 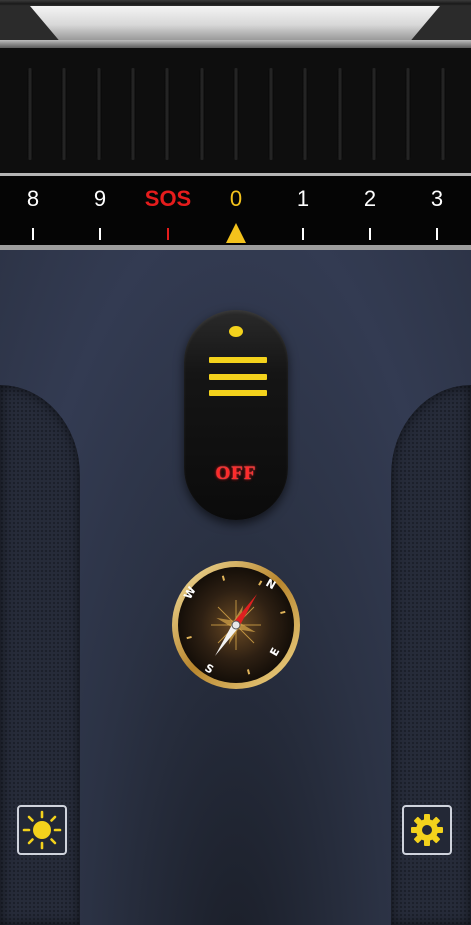 What do you see at coordinates (236, 331) in the screenshot?
I see `indicator-led` at bounding box center [236, 331].